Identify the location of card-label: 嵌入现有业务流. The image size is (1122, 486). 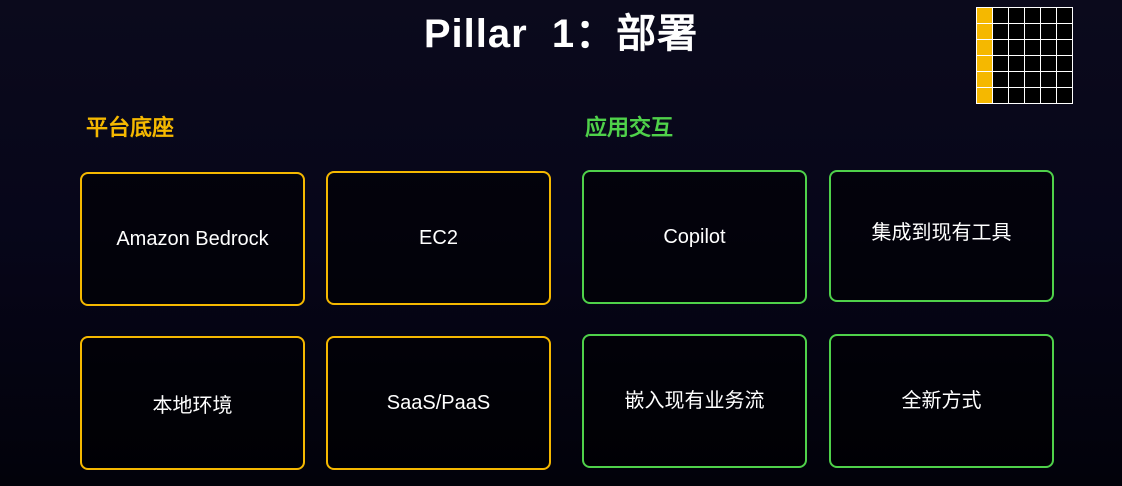
(694, 400).